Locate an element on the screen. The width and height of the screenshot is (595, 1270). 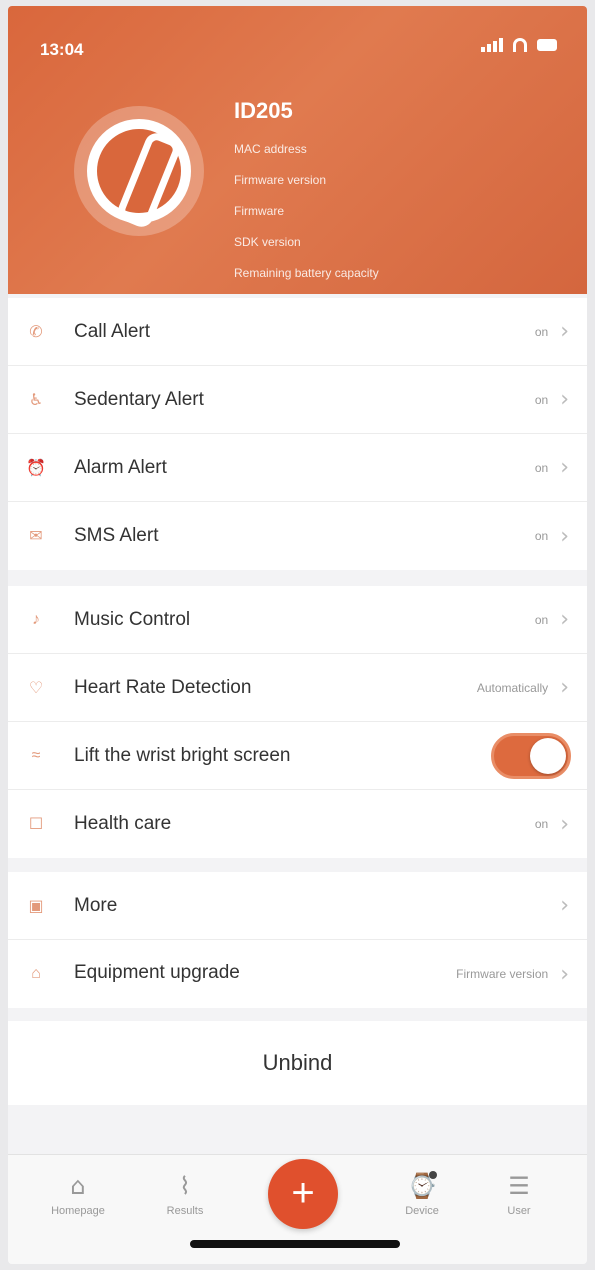
chart-icon: ⌇ is located at coordinates (185, 1186).